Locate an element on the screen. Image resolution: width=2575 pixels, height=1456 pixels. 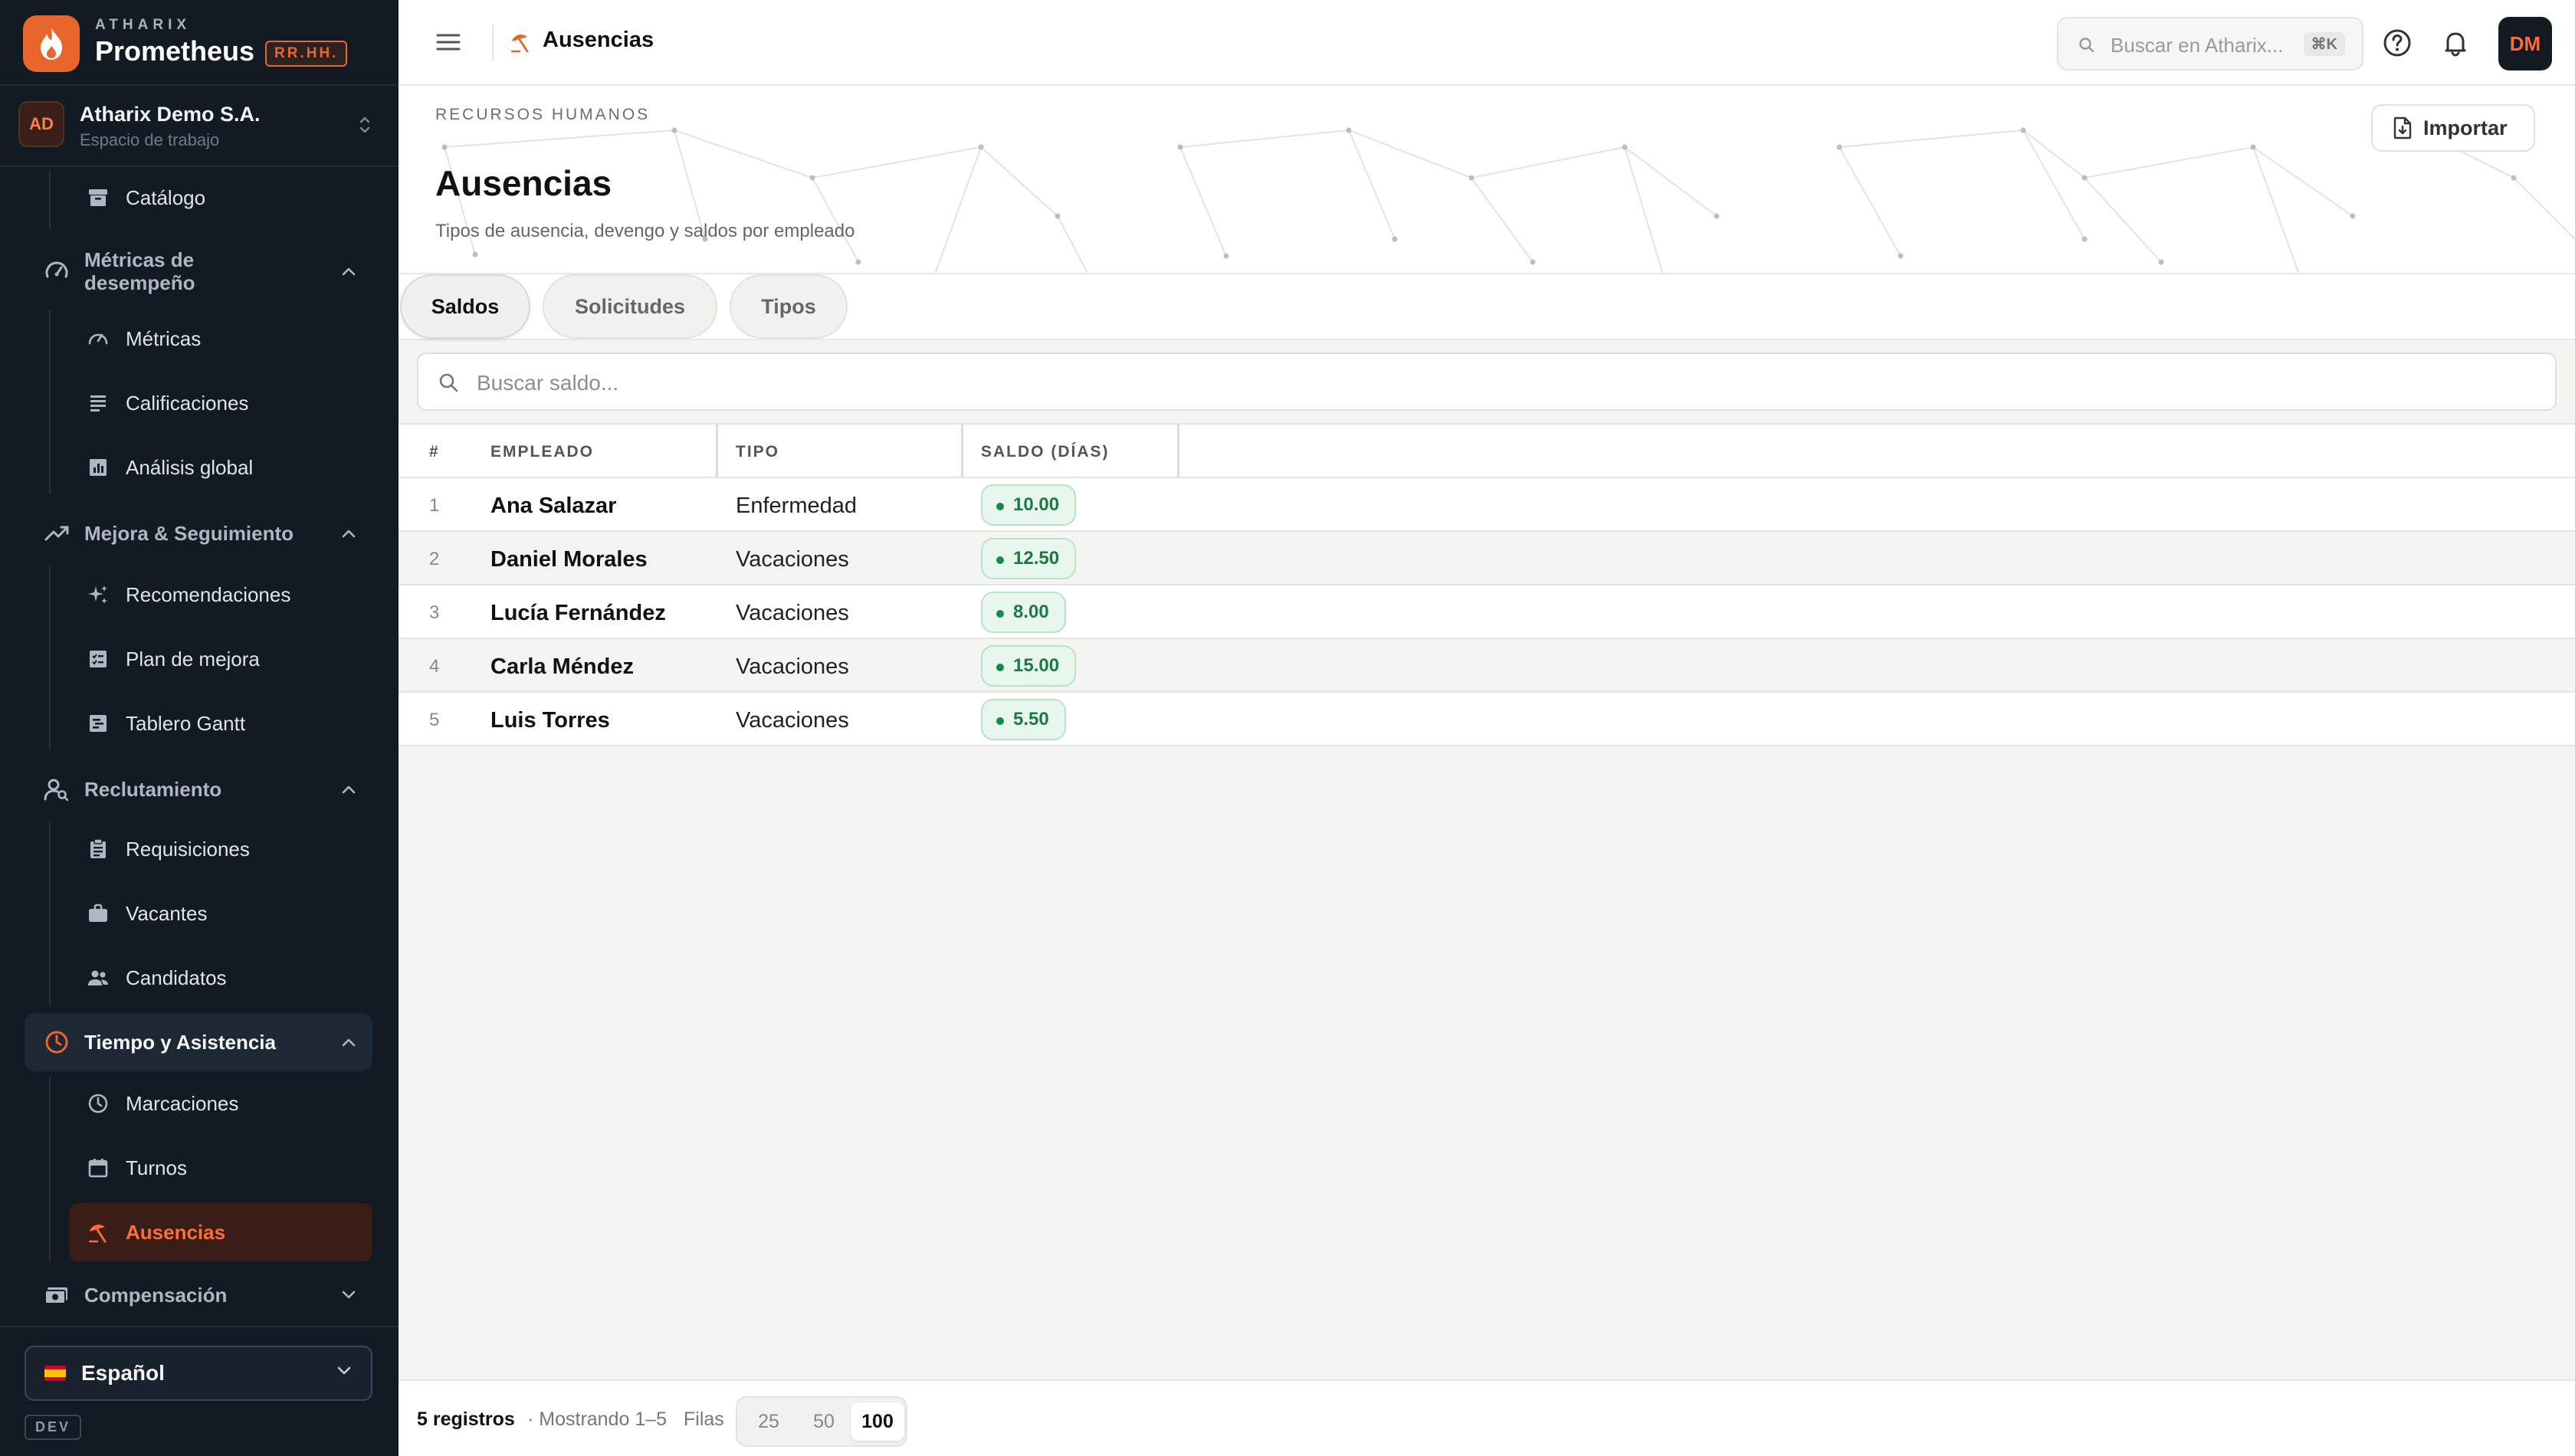
brand-header: ATHARIX Prometheus RR.HH. is located at coordinates (199, 43).